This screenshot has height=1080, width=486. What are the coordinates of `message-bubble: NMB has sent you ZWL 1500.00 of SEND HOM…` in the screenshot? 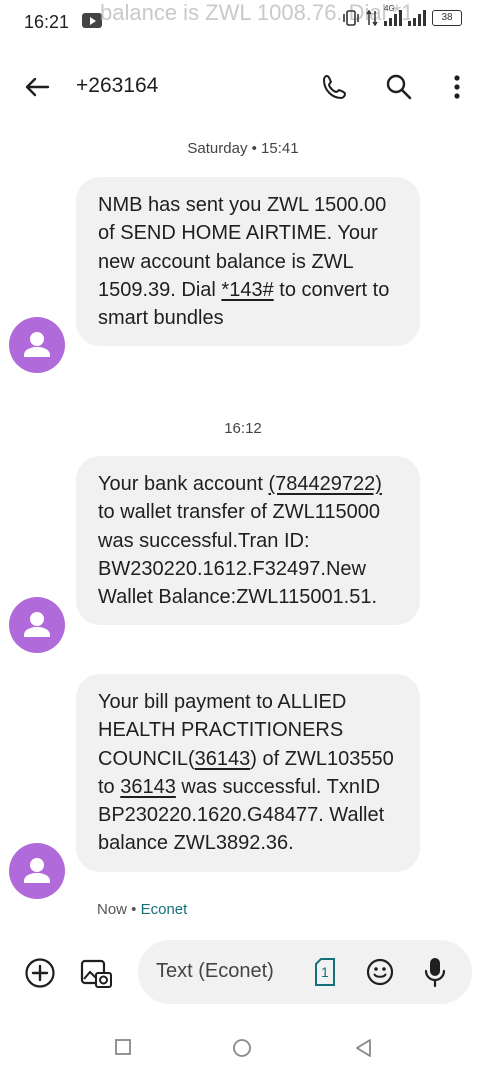 It's located at (248, 262).